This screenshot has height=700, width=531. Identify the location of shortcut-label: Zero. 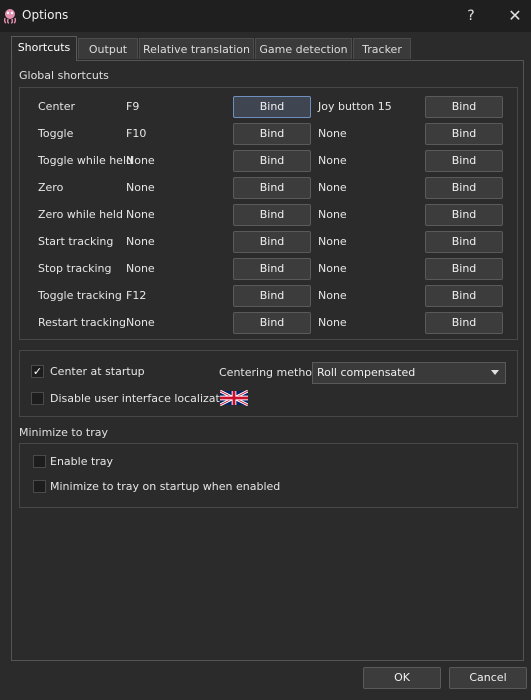
(51, 187).